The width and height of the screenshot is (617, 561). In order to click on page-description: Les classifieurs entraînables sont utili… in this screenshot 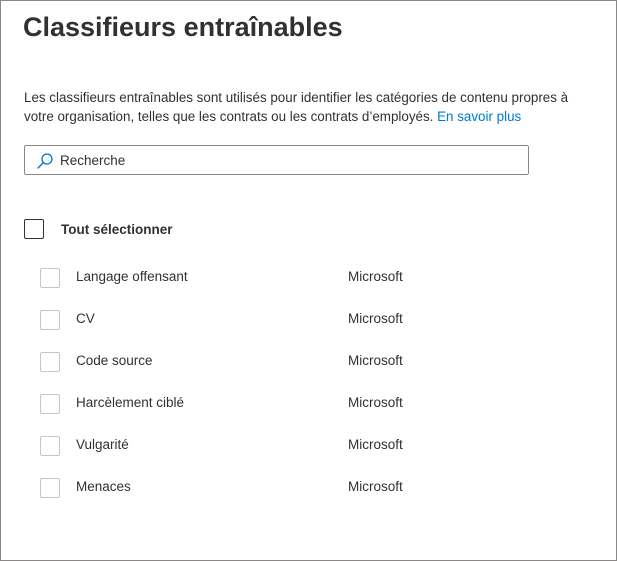, I will do `click(304, 107)`.